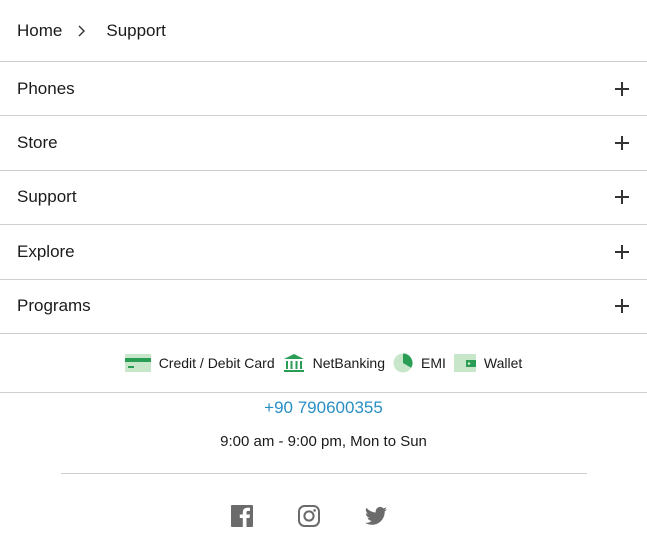 The image size is (647, 560). Describe the element at coordinates (137, 362) in the screenshot. I see `card-icon` at that location.